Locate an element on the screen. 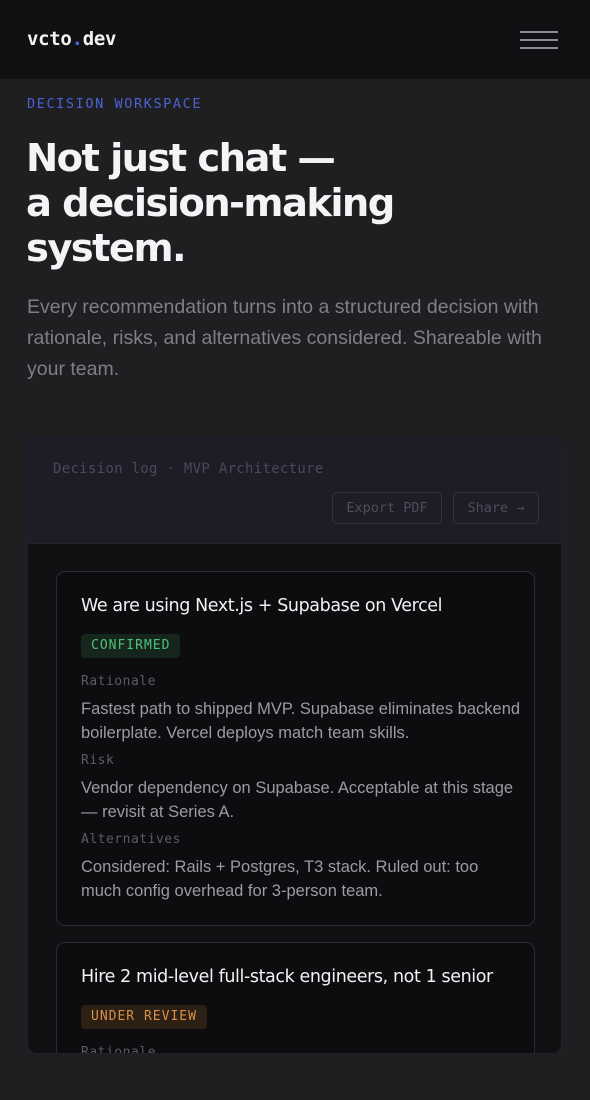 This screenshot has height=1100, width=590. headline-line-3: system. is located at coordinates (106, 248).